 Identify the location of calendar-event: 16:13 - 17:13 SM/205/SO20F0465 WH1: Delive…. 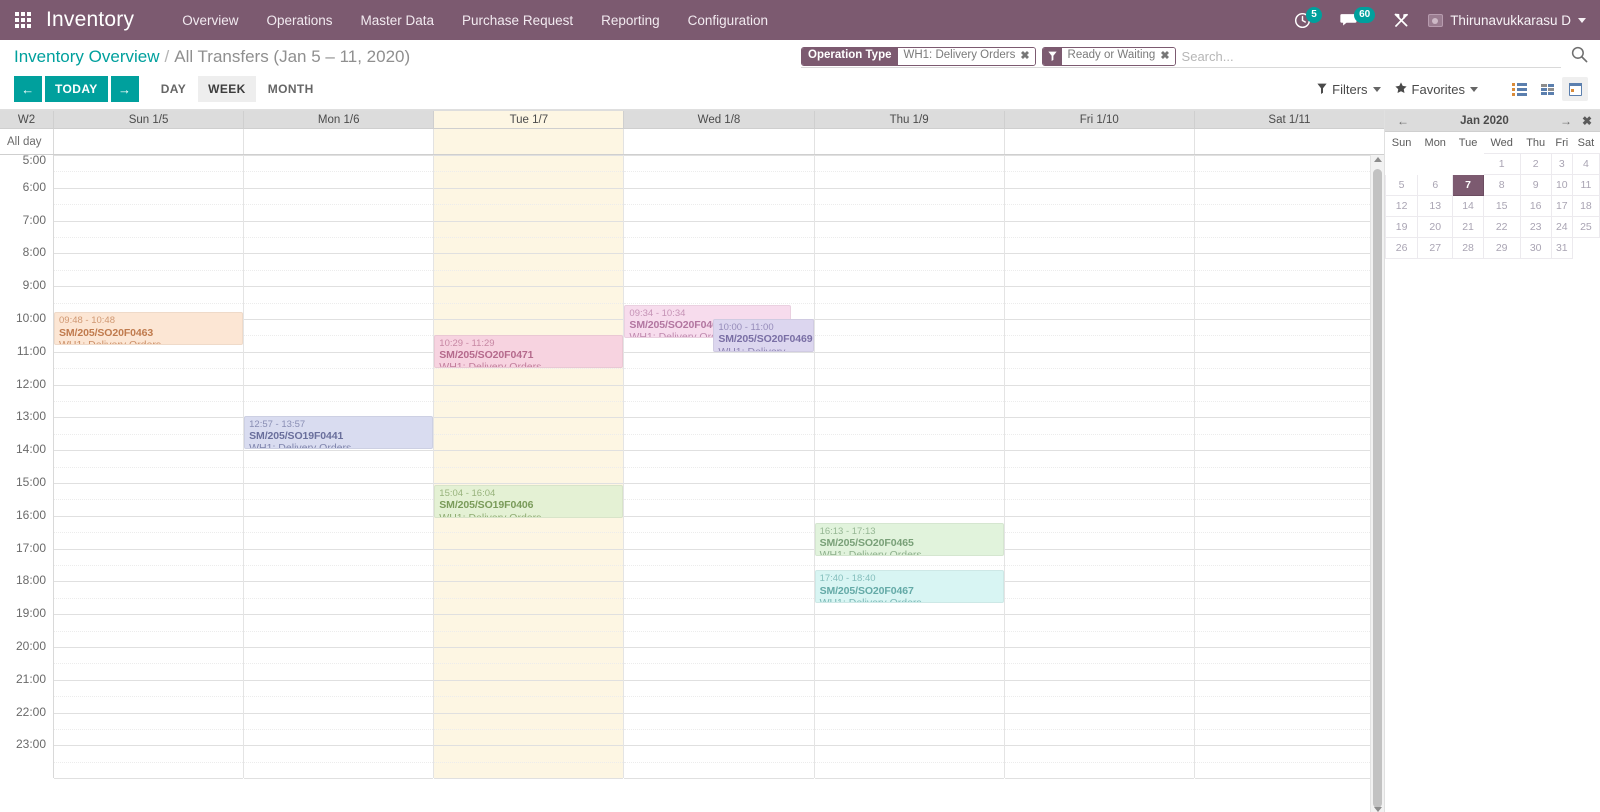
(909, 539).